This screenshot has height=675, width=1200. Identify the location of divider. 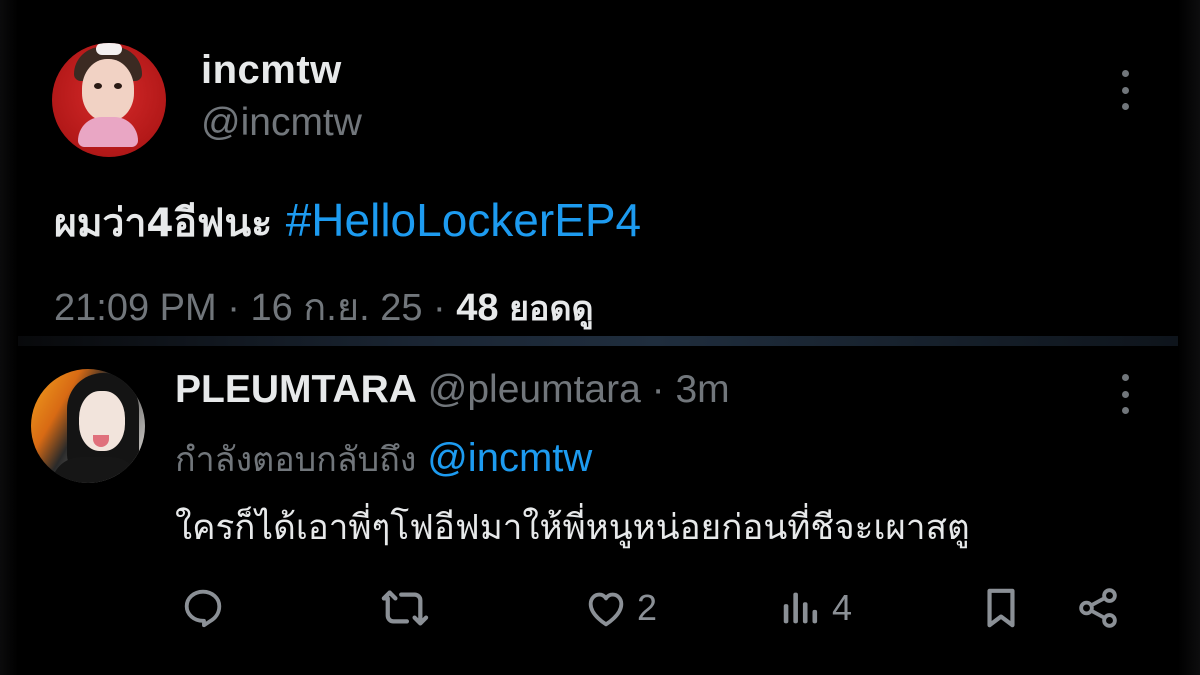
(598, 341).